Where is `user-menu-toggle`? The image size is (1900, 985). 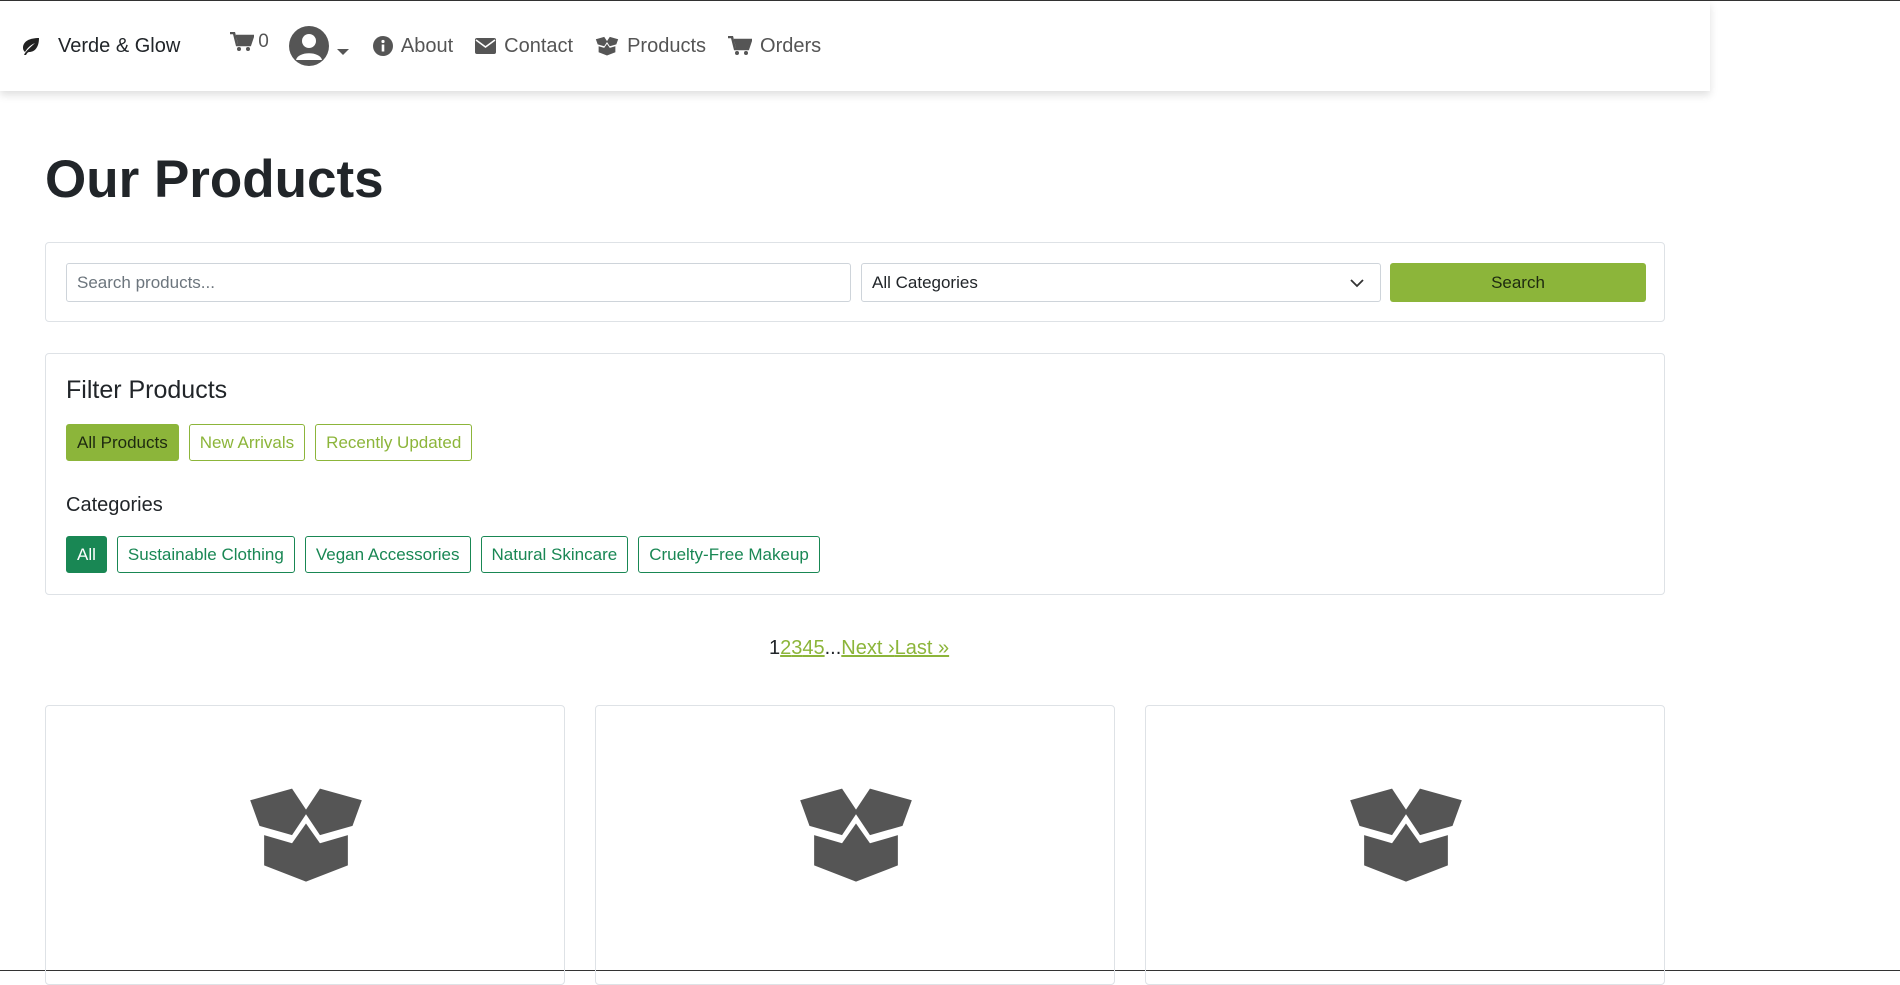
user-menu-toggle is located at coordinates (318, 46).